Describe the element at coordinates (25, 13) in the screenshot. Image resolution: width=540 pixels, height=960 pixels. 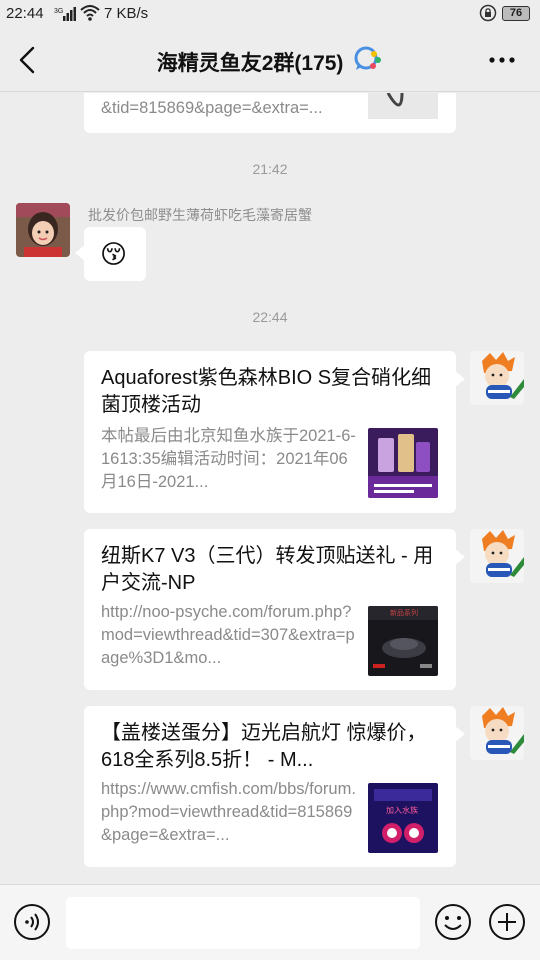
I see `status-time: 22:44` at that location.